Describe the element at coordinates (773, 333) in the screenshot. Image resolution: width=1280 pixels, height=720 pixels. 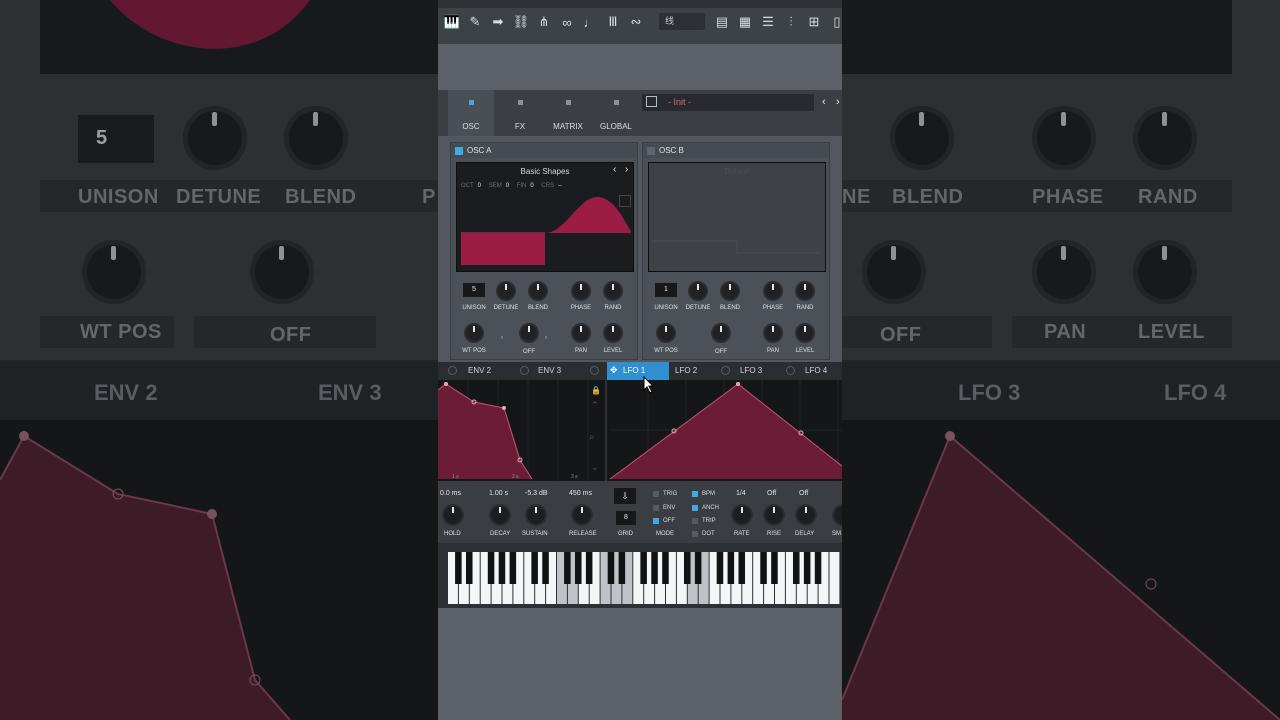
I see `osc-b-pan-knob` at that location.